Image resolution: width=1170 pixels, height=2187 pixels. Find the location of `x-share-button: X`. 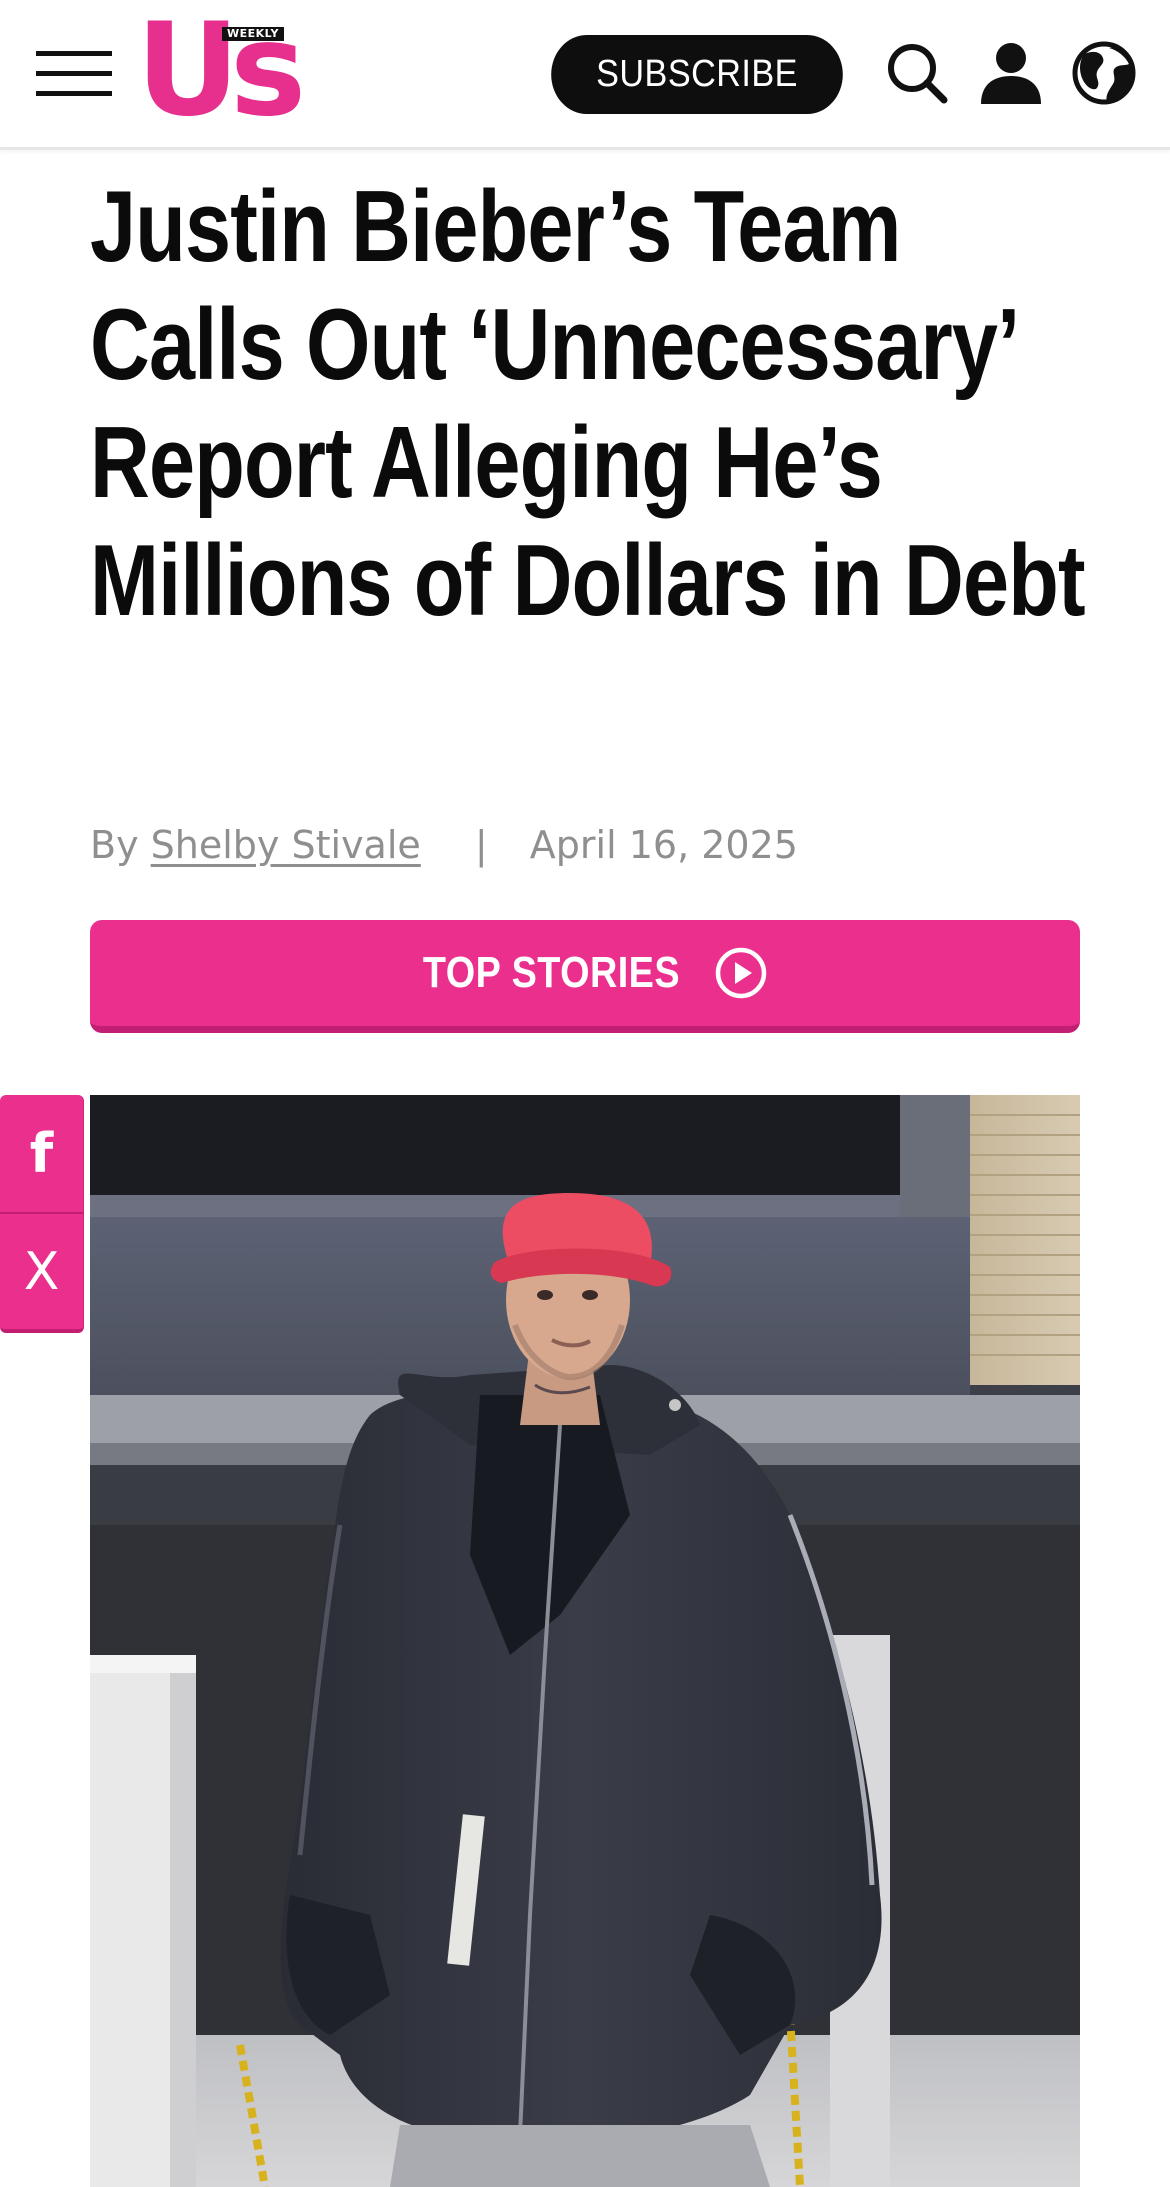

x-share-button: X is located at coordinates (42, 1273).